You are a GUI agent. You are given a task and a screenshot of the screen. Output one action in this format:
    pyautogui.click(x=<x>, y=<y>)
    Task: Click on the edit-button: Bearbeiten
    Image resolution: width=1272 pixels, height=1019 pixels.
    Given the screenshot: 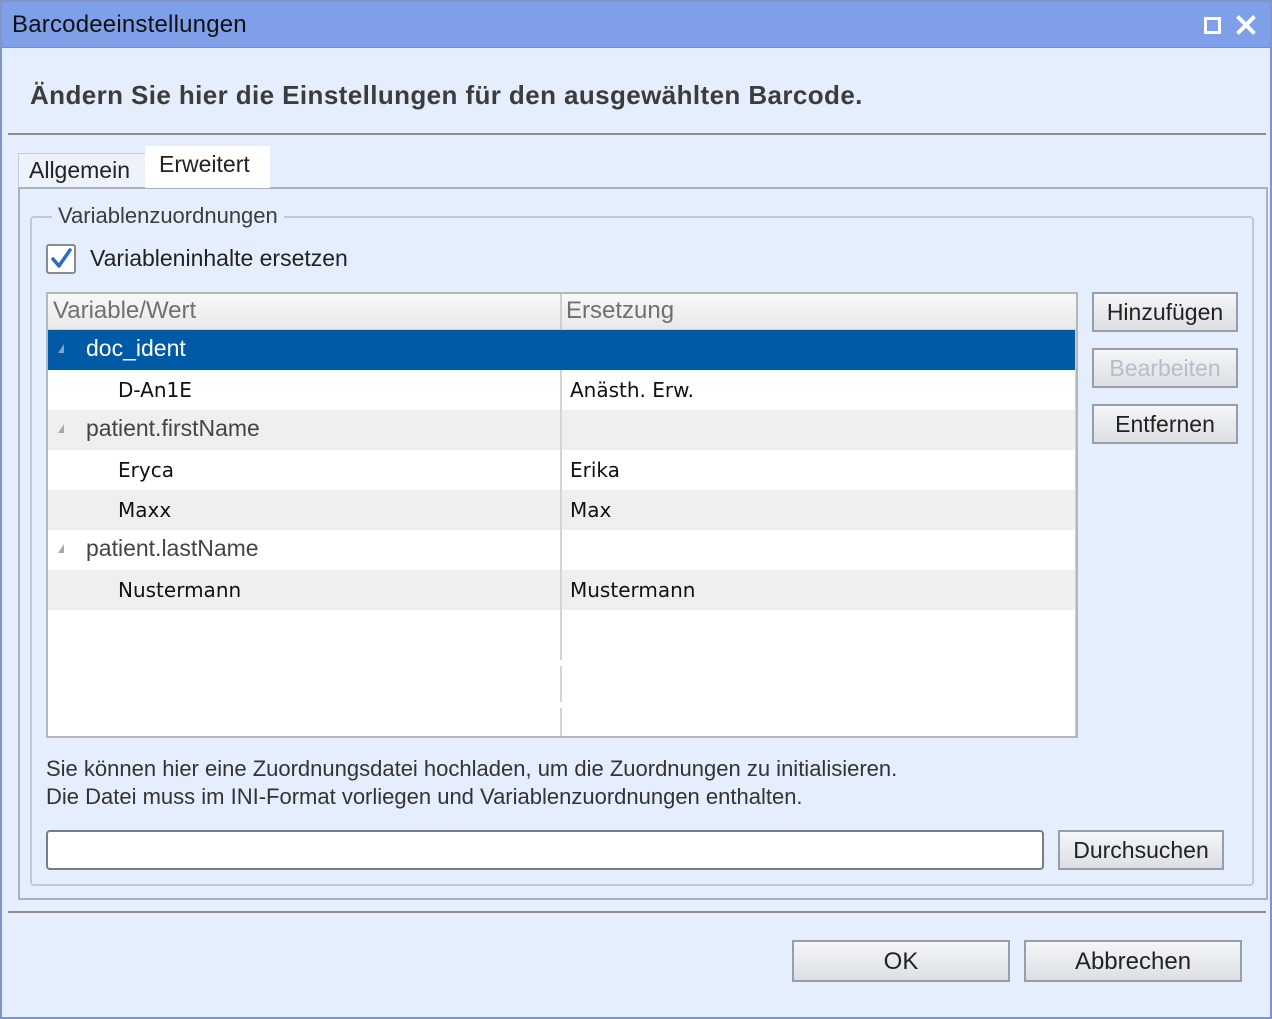 What is the action you would take?
    pyautogui.click(x=1165, y=368)
    